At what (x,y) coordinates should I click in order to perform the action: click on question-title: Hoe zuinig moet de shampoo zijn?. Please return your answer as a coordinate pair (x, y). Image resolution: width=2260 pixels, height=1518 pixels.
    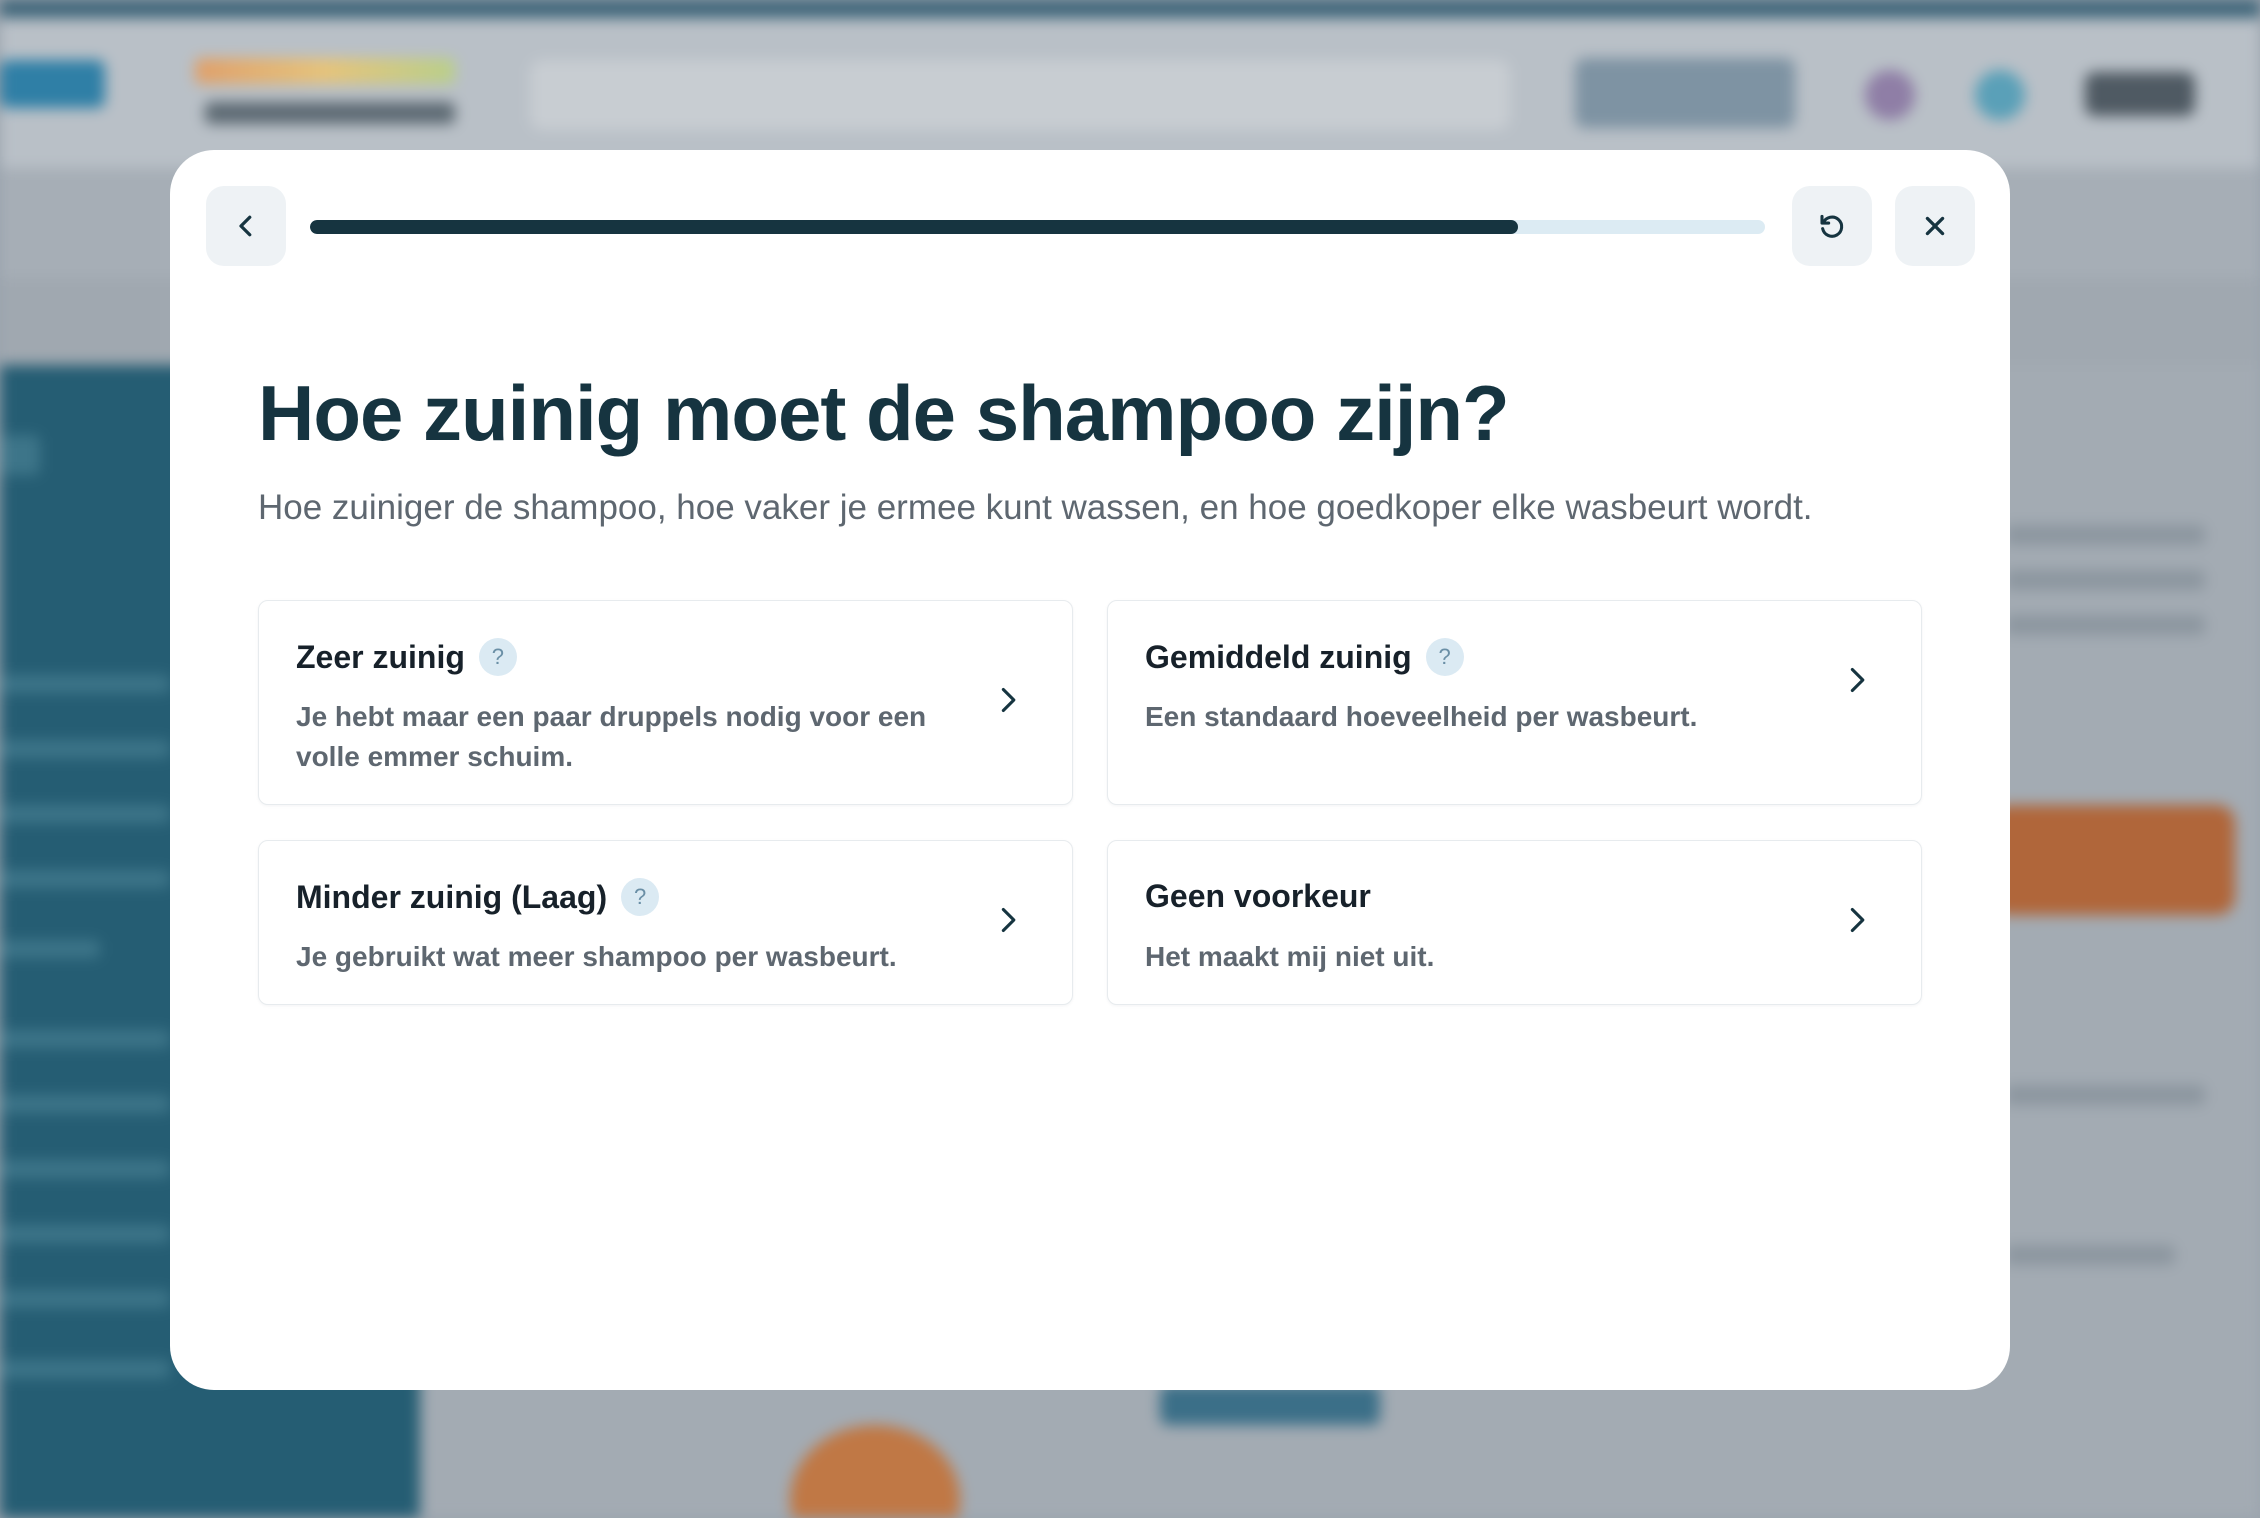
    Looking at the image, I should click on (884, 413).